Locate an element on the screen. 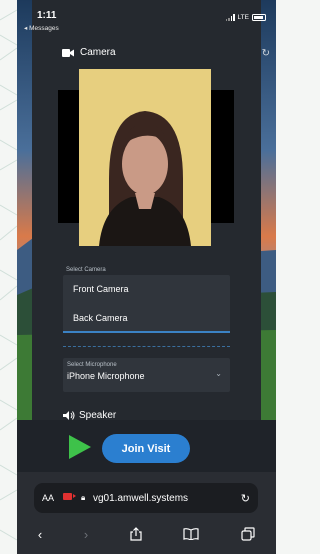 The width and height of the screenshot is (320, 554). battery-icon is located at coordinates (259, 17).